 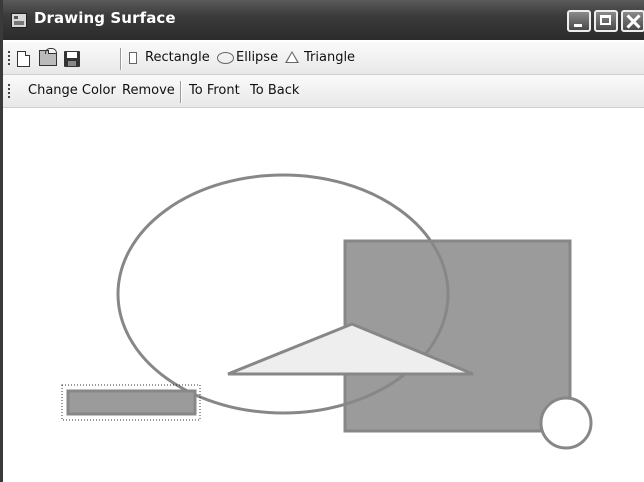 What do you see at coordinates (148, 90) in the screenshot?
I see `remove-button: Remove` at bounding box center [148, 90].